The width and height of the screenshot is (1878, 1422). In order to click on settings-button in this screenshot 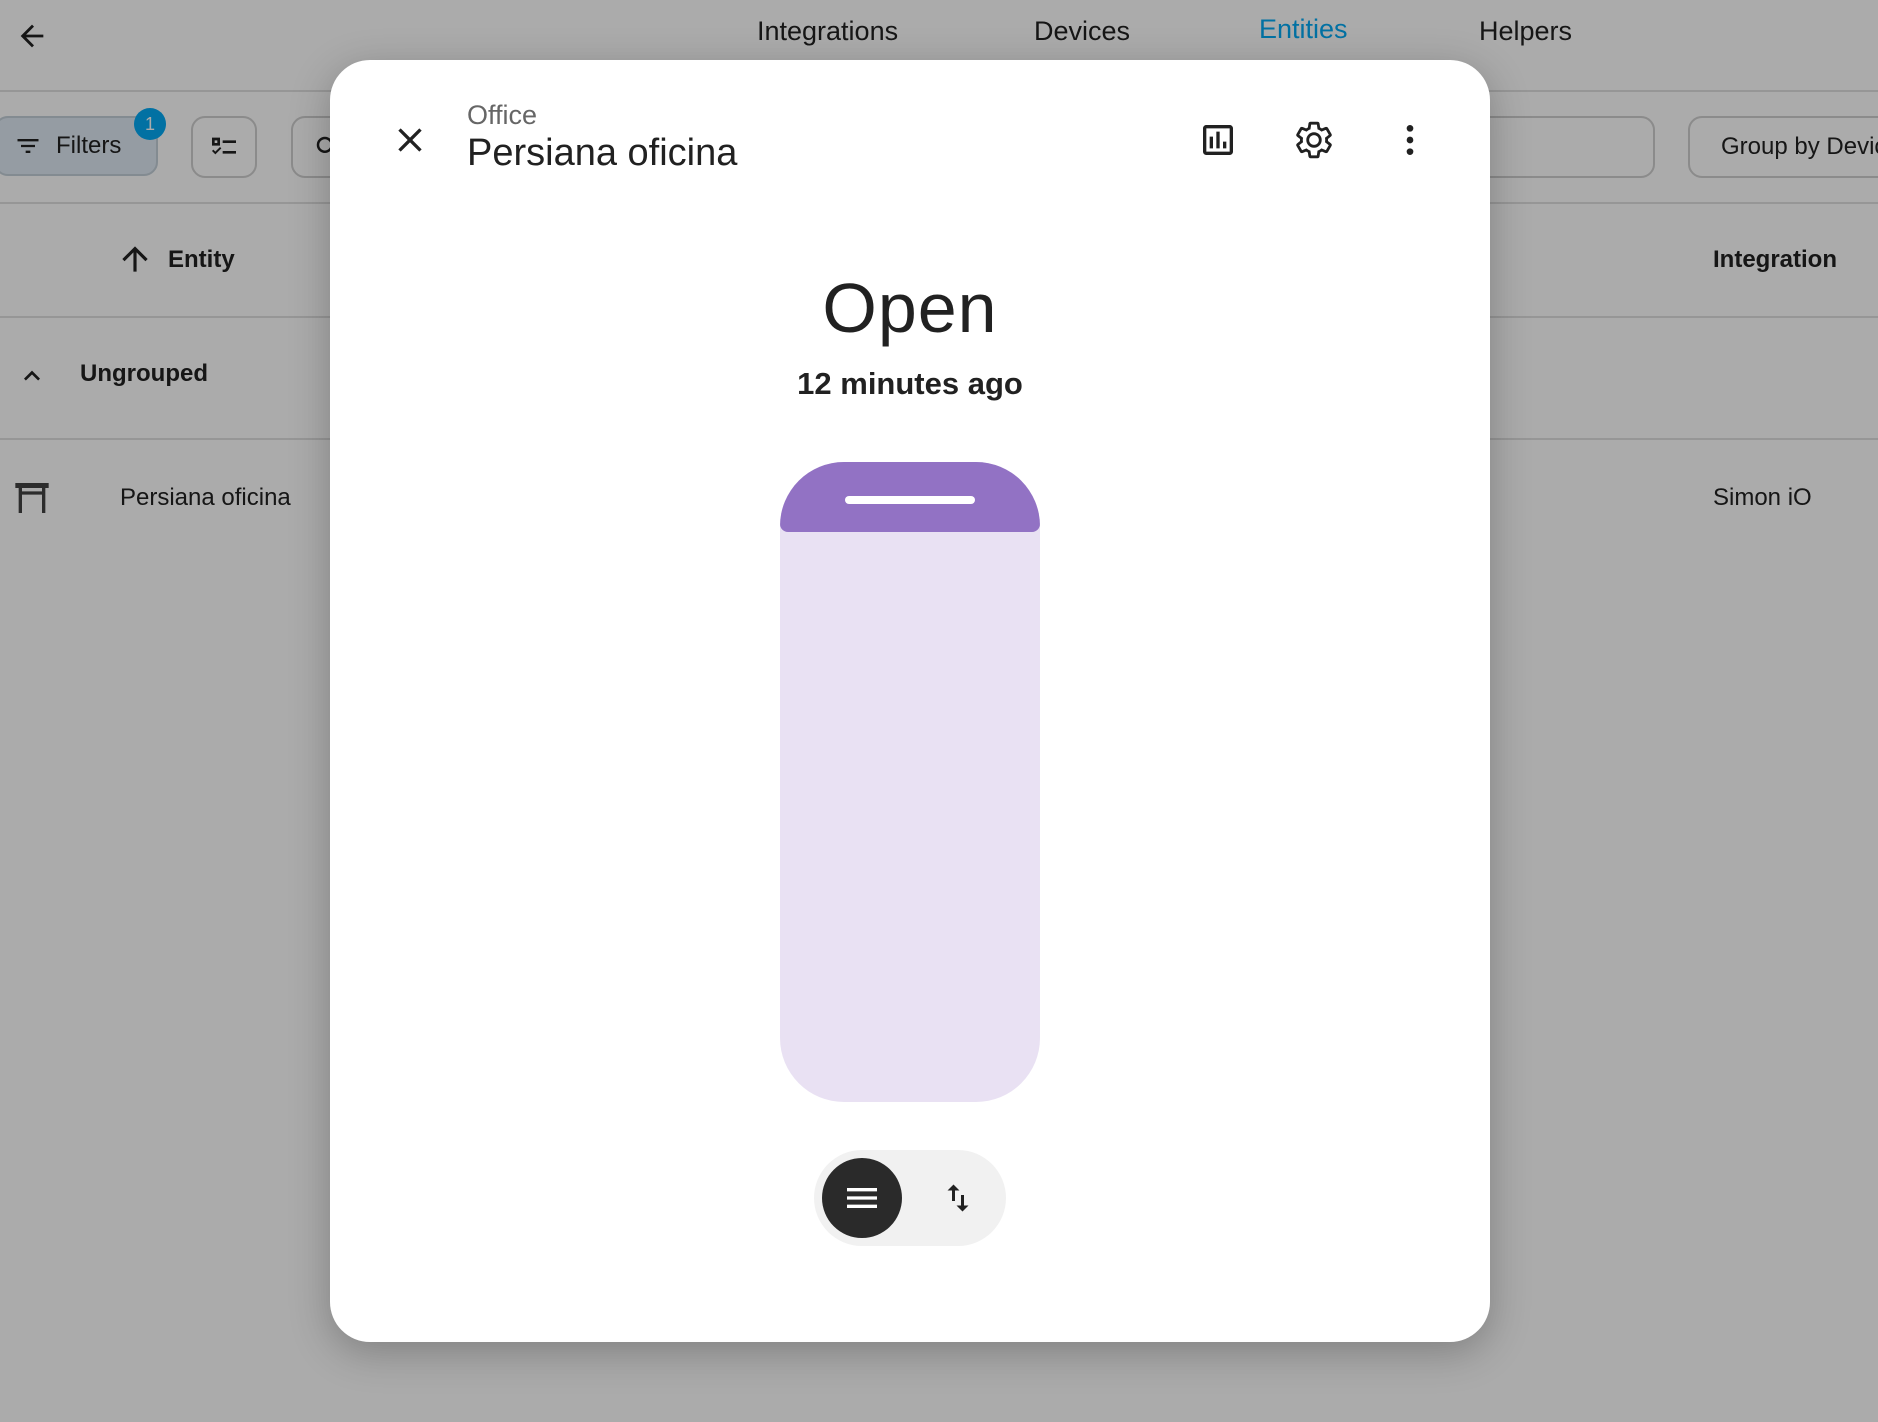, I will do `click(1314, 140)`.